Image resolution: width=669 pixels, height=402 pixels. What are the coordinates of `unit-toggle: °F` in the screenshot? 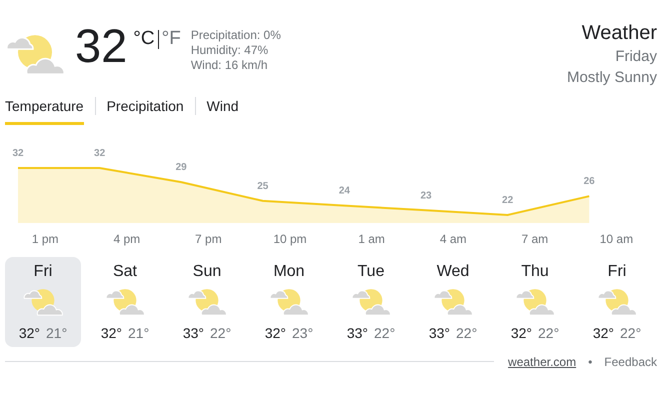 It's located at (171, 39).